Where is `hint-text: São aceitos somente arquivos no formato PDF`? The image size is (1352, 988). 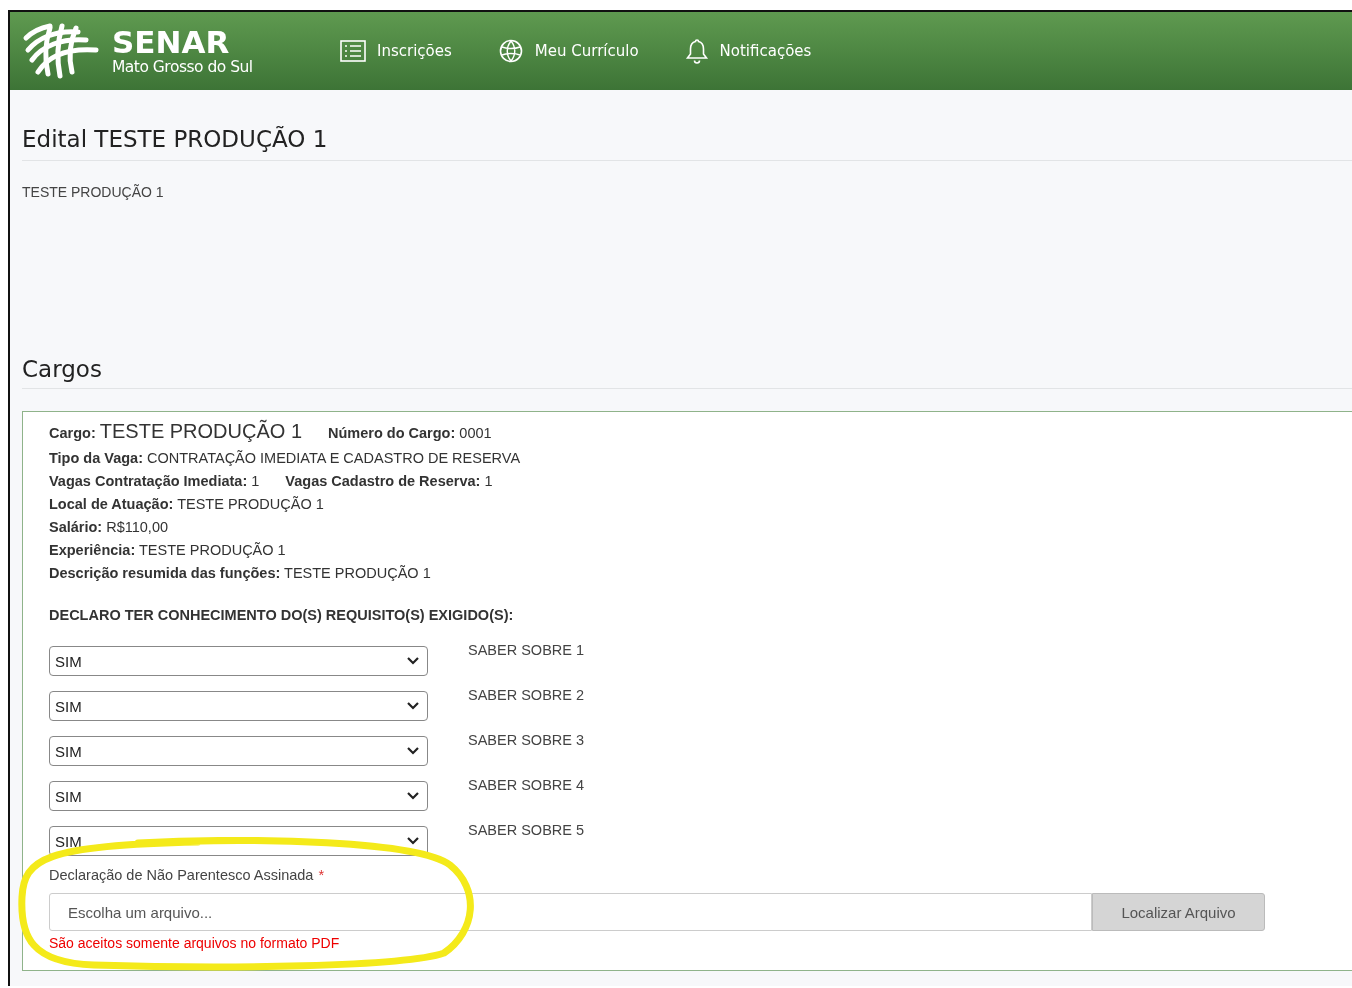
hint-text: São aceitos somente arquivos no formato PDF is located at coordinates (195, 943).